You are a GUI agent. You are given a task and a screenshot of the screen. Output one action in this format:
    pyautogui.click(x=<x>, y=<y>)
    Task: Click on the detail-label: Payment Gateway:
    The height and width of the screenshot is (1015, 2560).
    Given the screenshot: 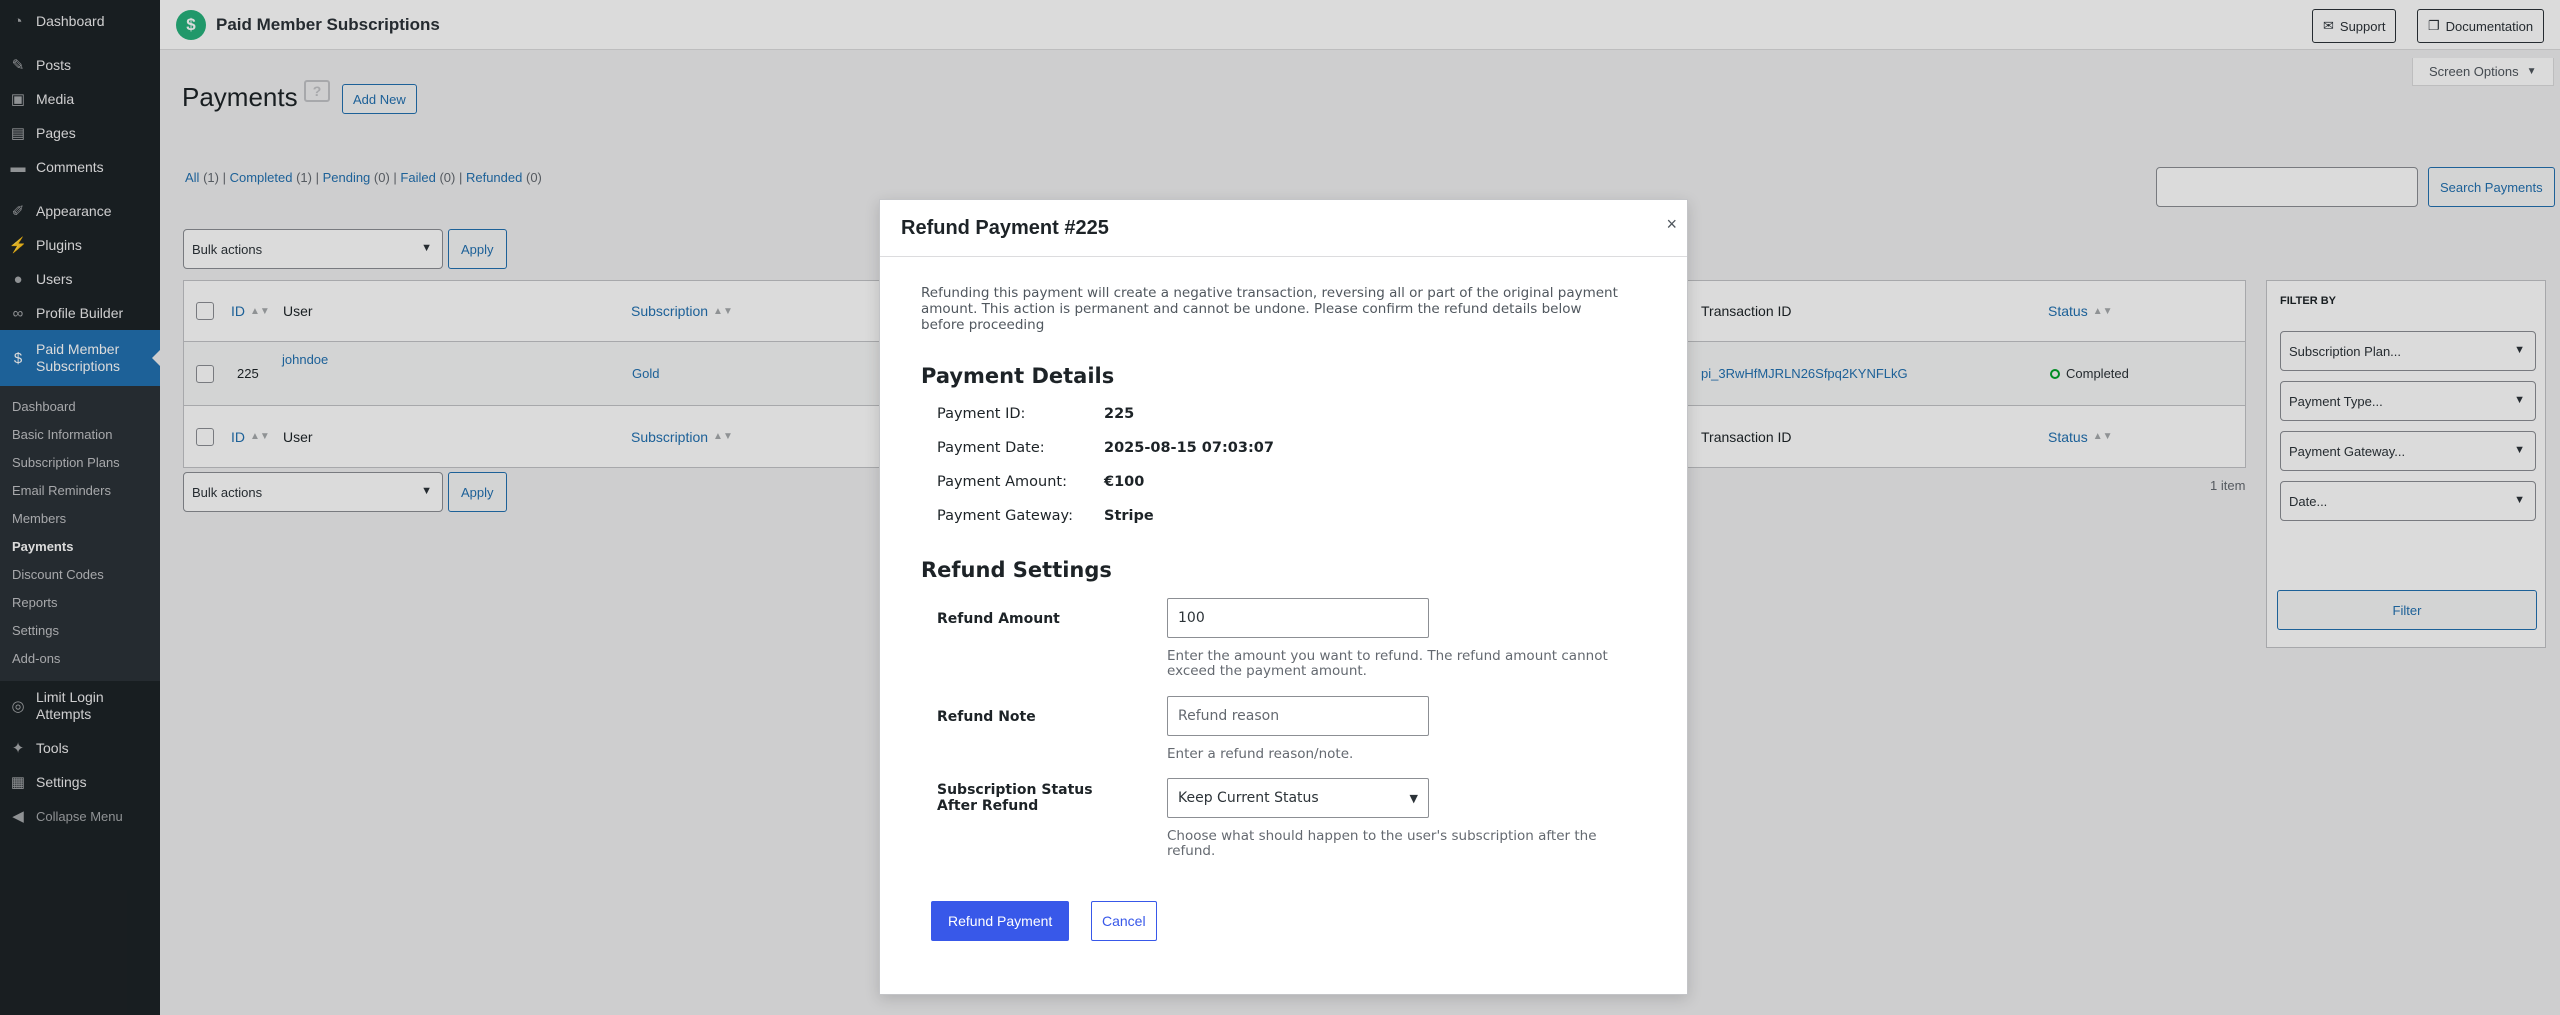 What is the action you would take?
    pyautogui.click(x=1005, y=516)
    